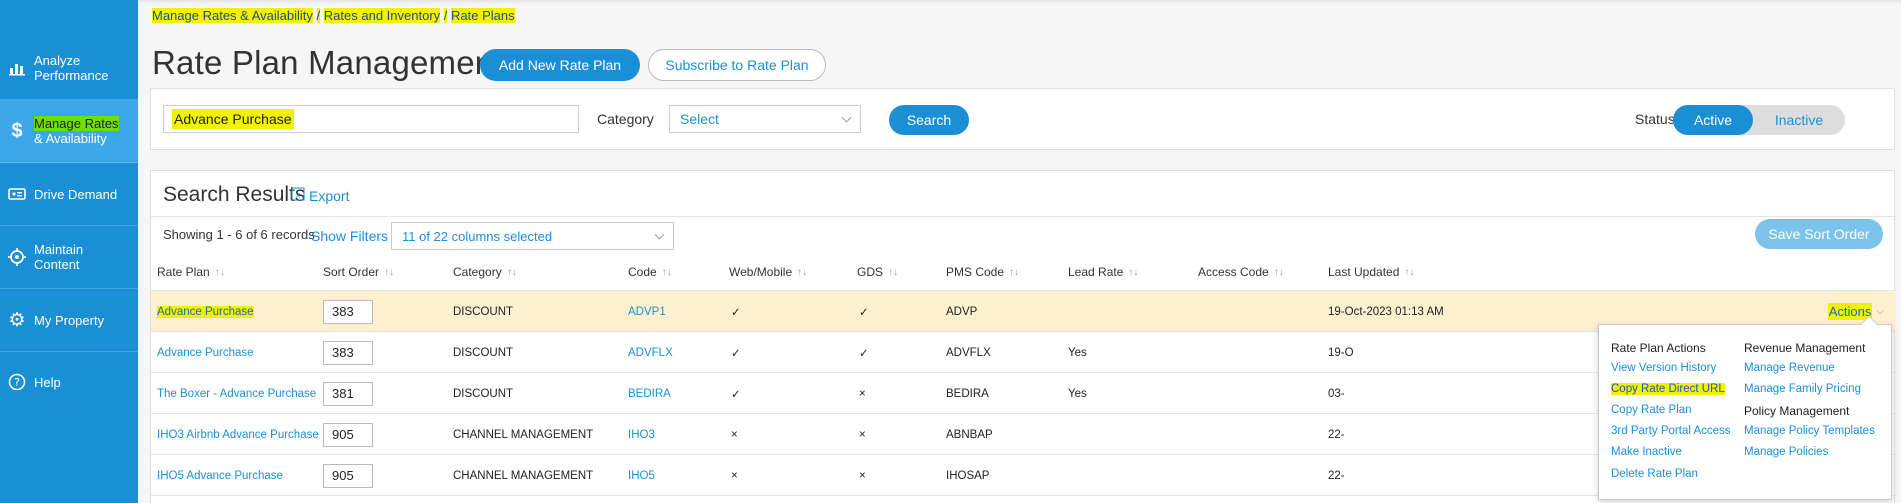  What do you see at coordinates (1103, 272) in the screenshot?
I see `col-header-lead-rate: Lead Rate ↑↓` at bounding box center [1103, 272].